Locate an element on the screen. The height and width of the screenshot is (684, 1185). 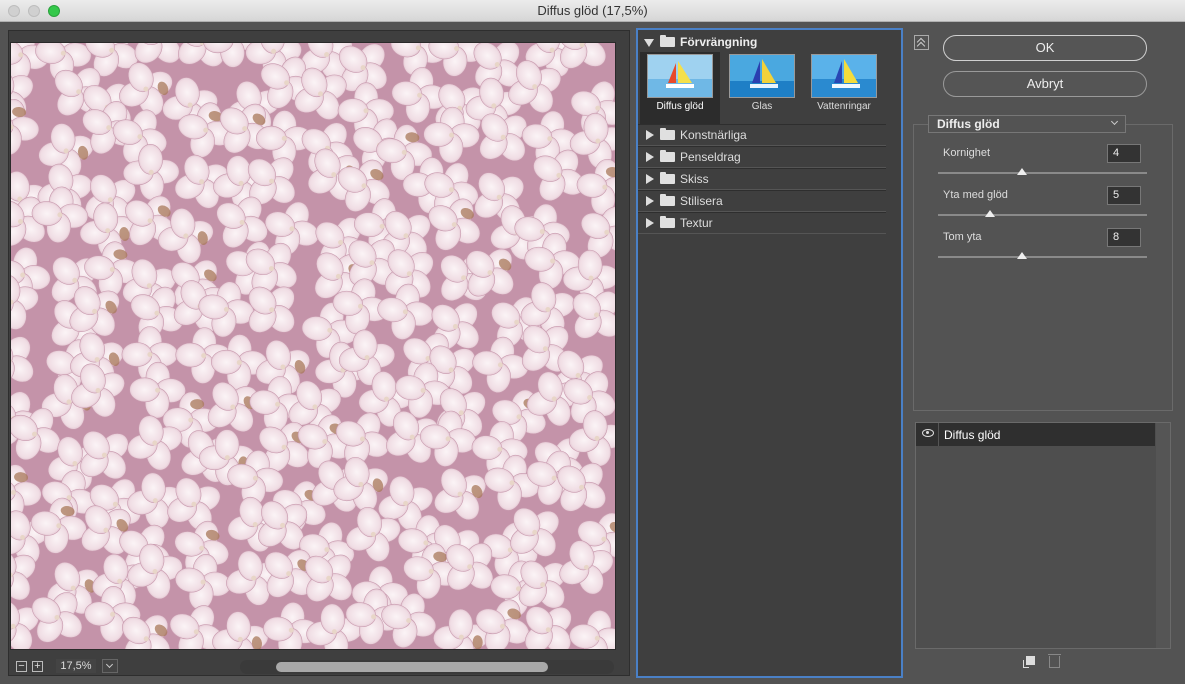
filter-thumbnails: Diffus glöd Glas Vattenringar is located at coordinates (763, 88).